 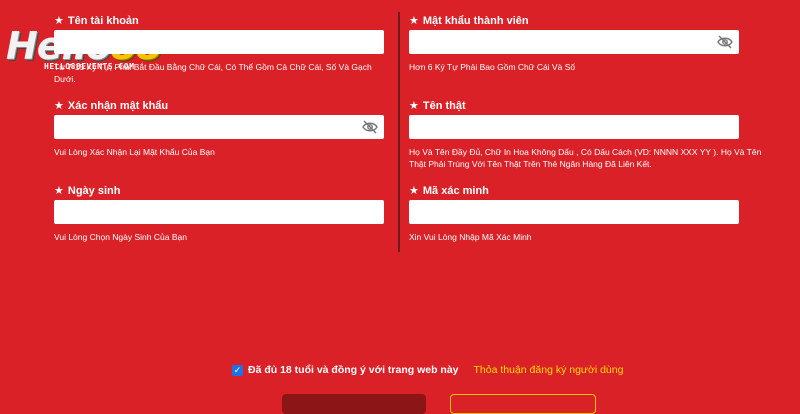 What do you see at coordinates (111, 105) in the screenshot?
I see `confirm-password-label: ★ Xác nhận mật khẩu` at bounding box center [111, 105].